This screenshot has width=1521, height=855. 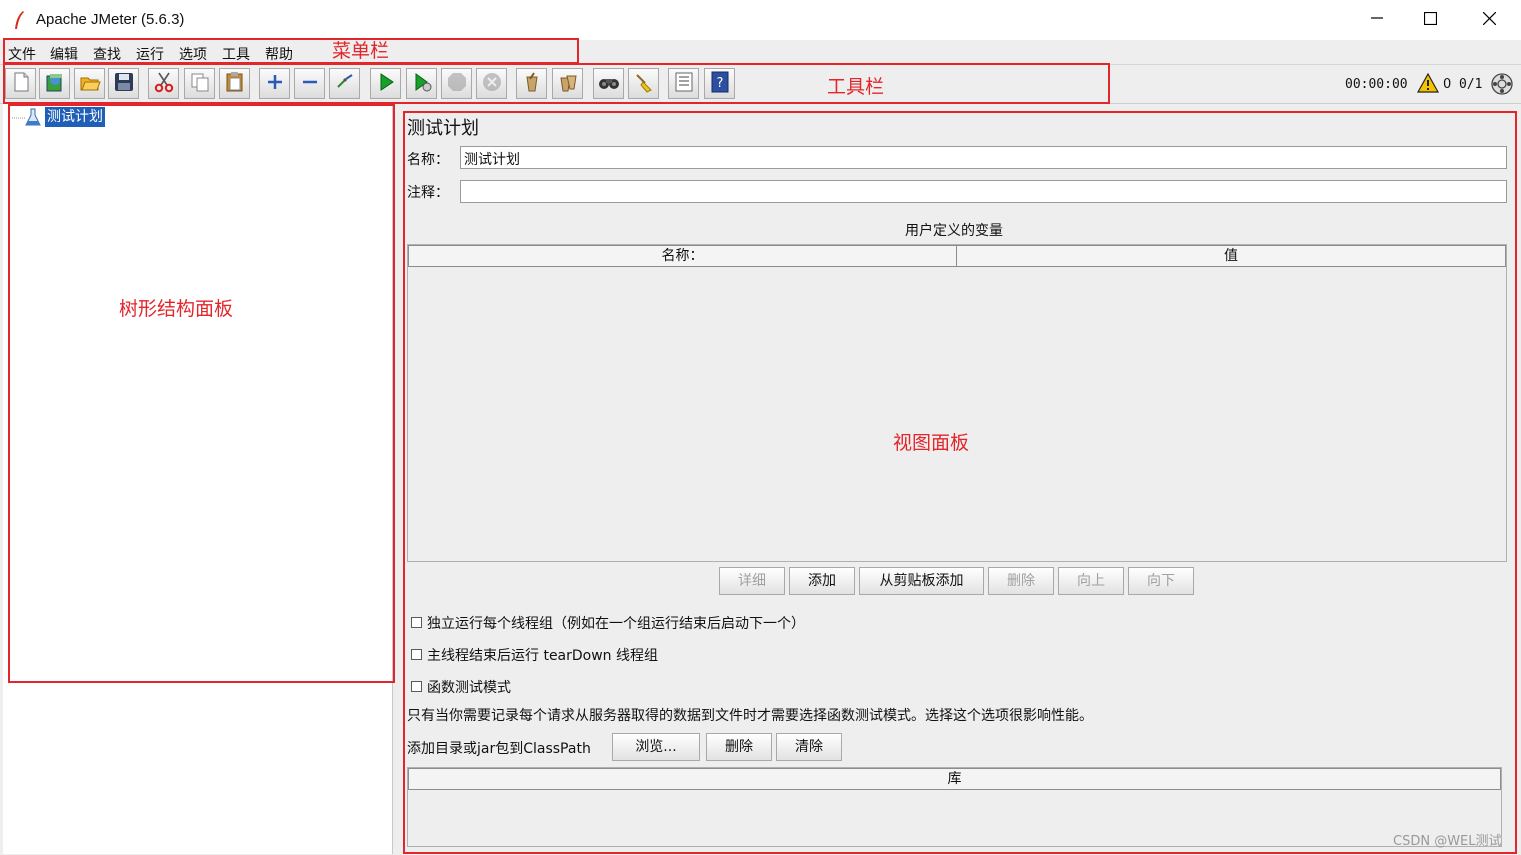 I want to click on close-button, so click(x=1489, y=20).